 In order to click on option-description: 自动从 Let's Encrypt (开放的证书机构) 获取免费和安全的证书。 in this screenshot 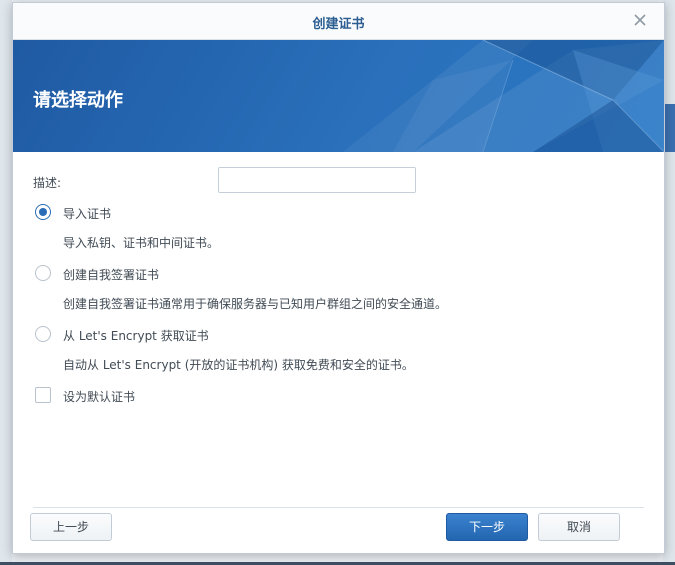, I will do `click(238, 365)`.